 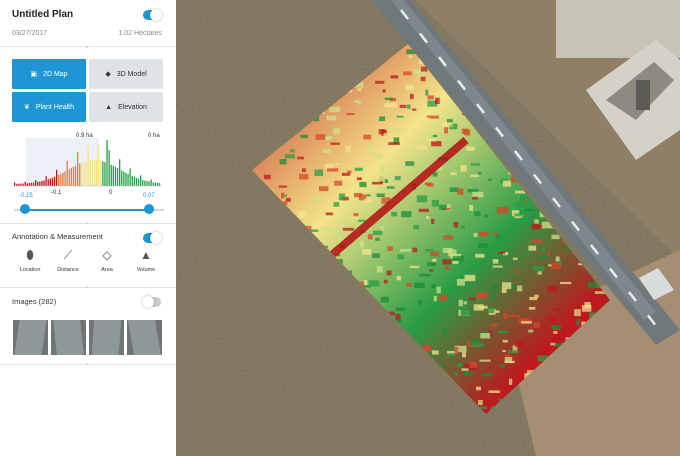 I want to click on histogram-min-tick: -0.15, so click(x=26, y=196).